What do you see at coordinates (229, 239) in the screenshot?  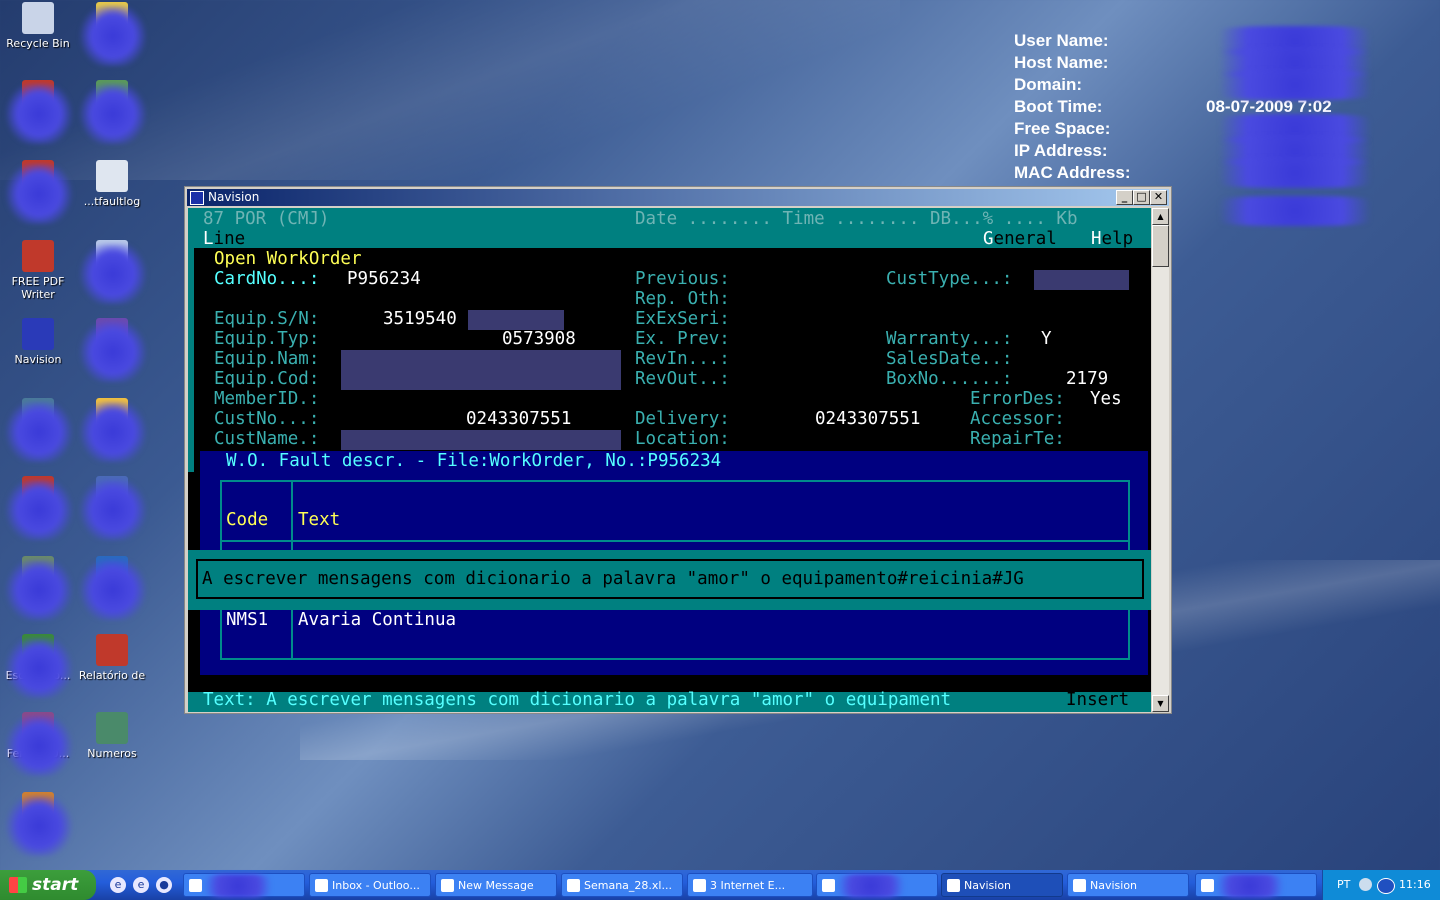 I see `menu-line-rest: ine` at bounding box center [229, 239].